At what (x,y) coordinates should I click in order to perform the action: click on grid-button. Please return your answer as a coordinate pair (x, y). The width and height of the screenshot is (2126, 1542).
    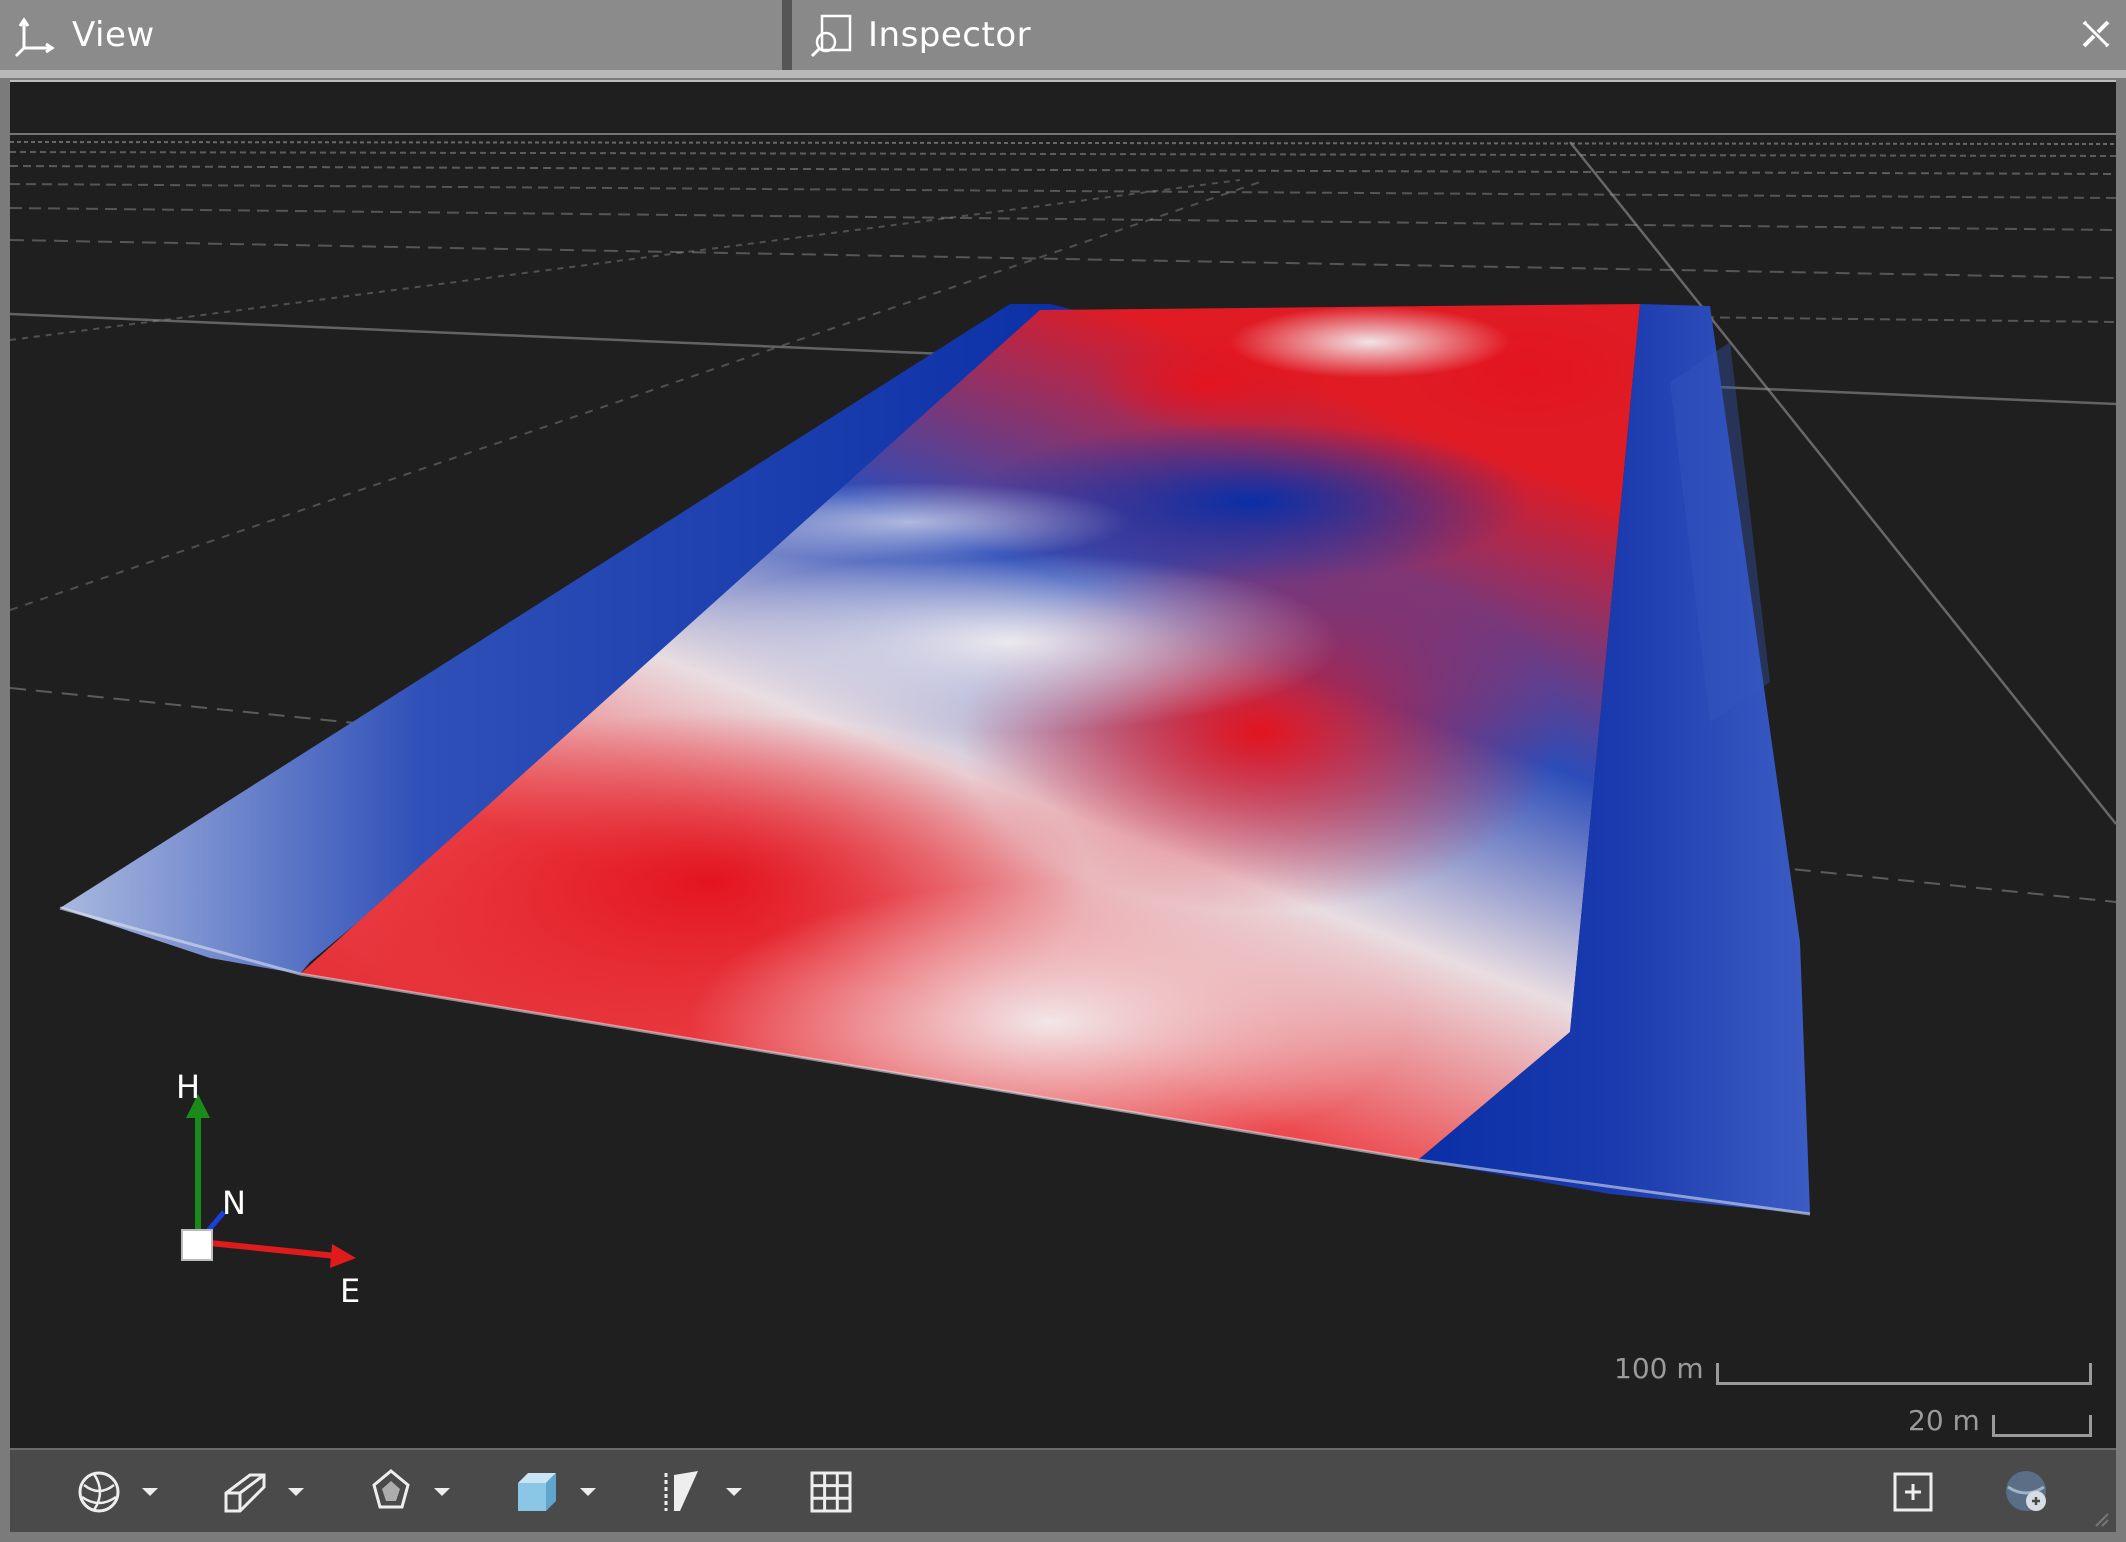
    Looking at the image, I should click on (831, 1492).